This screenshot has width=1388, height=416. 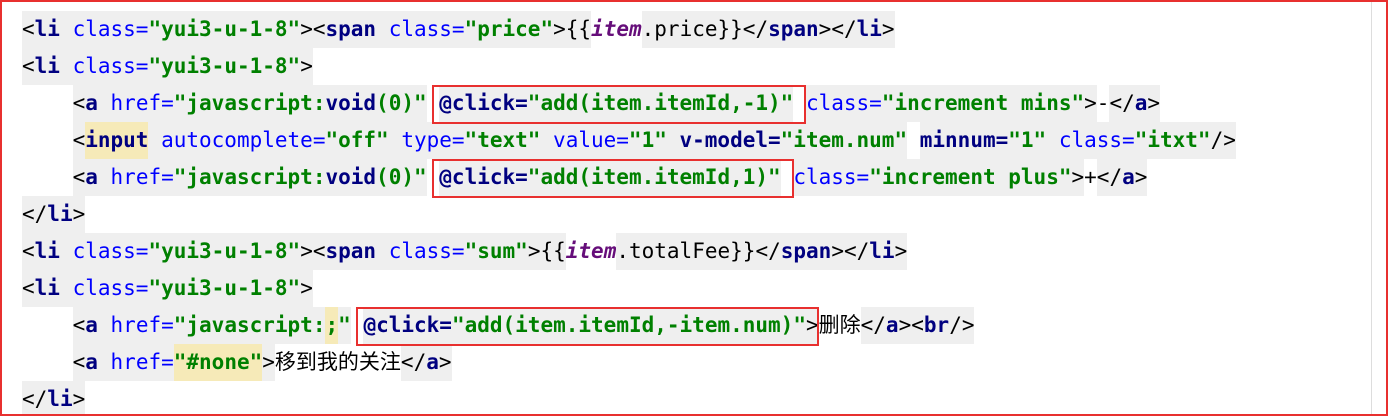 What do you see at coordinates (964, 140) in the screenshot?
I see `code-token: minnum=` at bounding box center [964, 140].